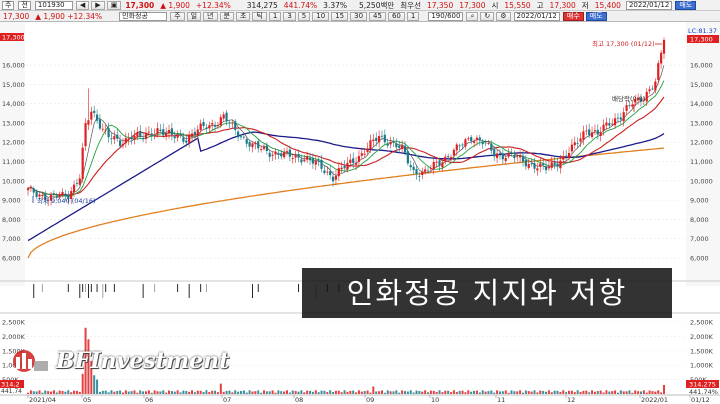 This screenshot has height=404, width=720. I want to click on interval-3: 3, so click(289, 16).